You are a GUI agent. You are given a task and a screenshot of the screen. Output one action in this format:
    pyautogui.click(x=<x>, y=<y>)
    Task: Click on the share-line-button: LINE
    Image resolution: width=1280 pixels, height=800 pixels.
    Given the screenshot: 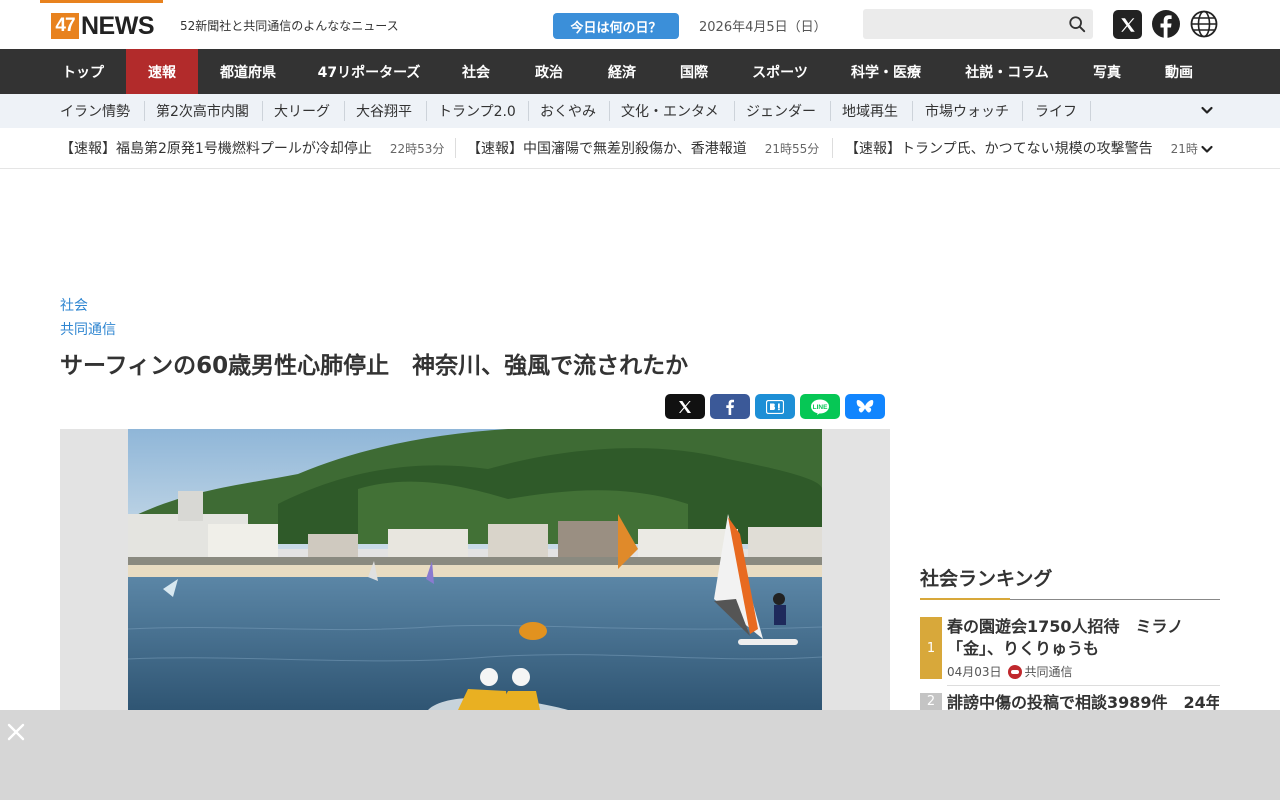 What is the action you would take?
    pyautogui.click(x=820, y=406)
    